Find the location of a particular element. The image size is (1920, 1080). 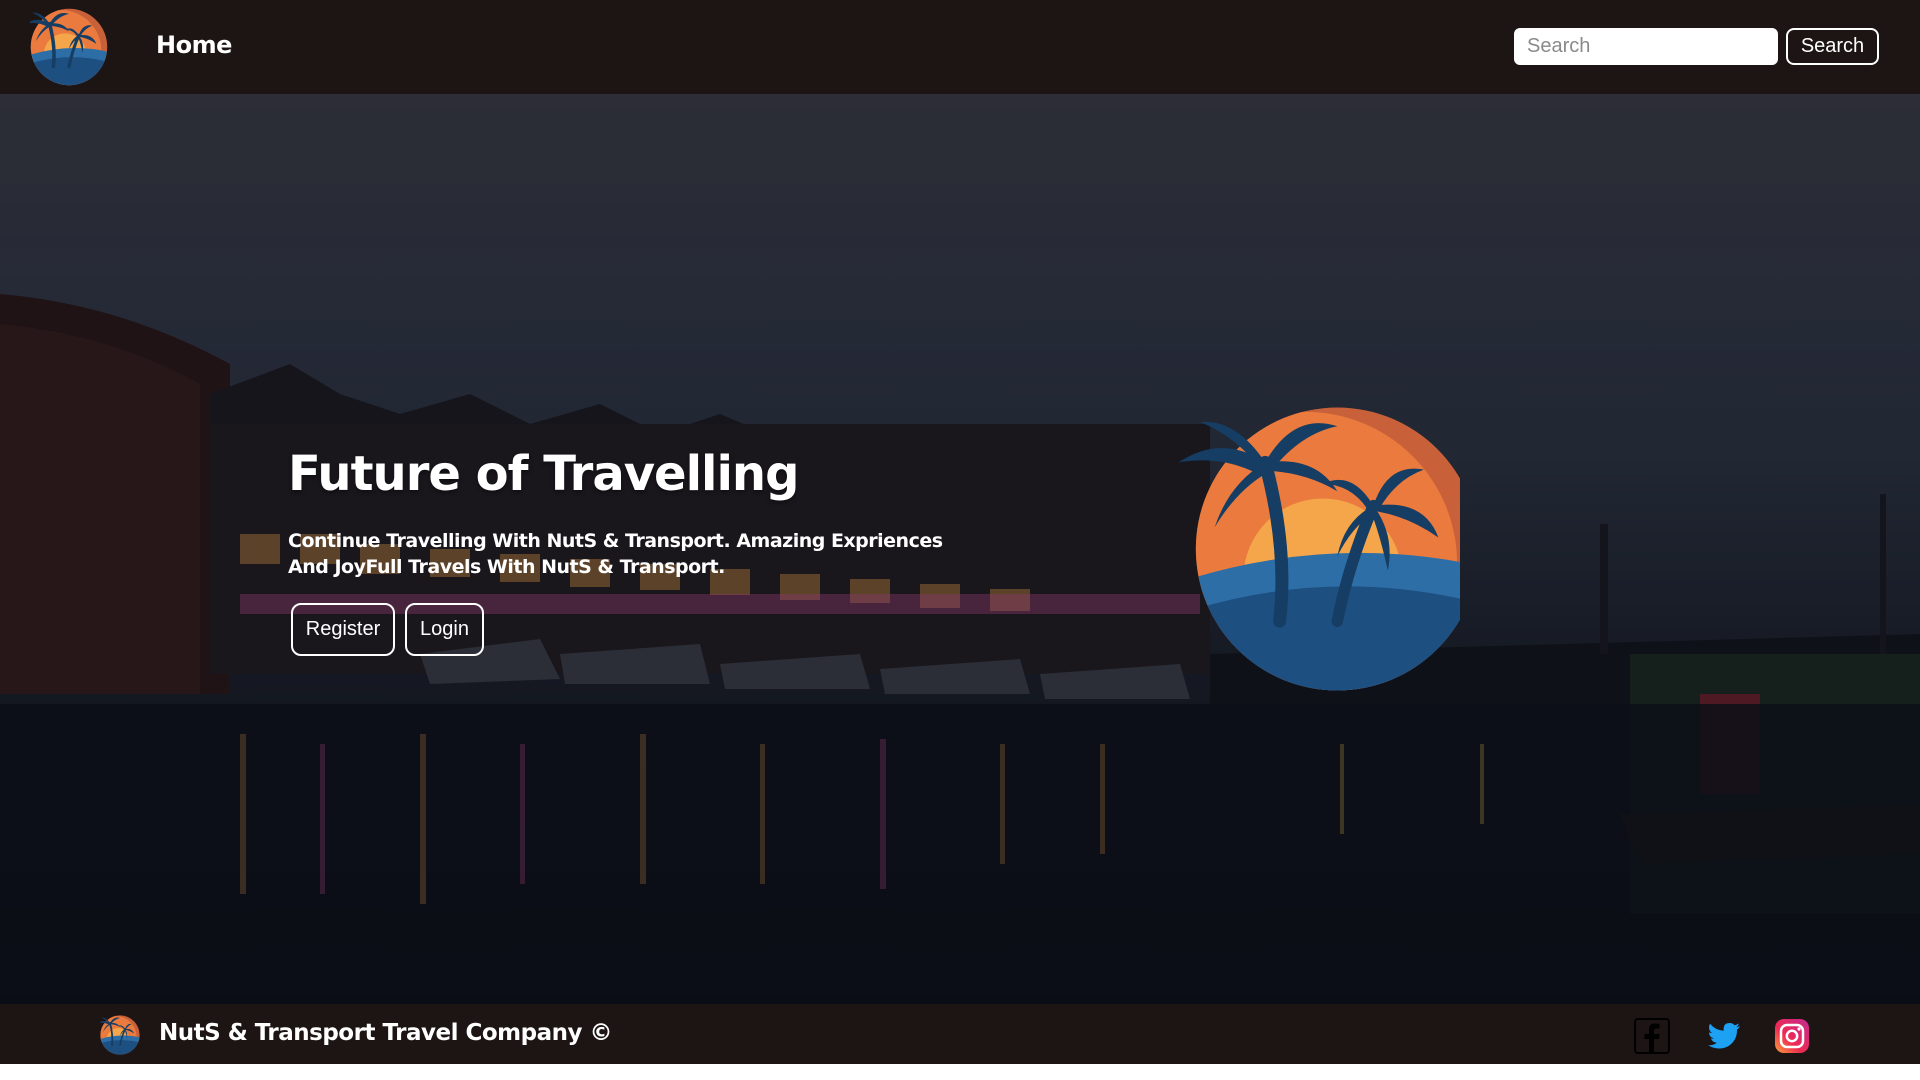

register-button: Register is located at coordinates (343, 629).